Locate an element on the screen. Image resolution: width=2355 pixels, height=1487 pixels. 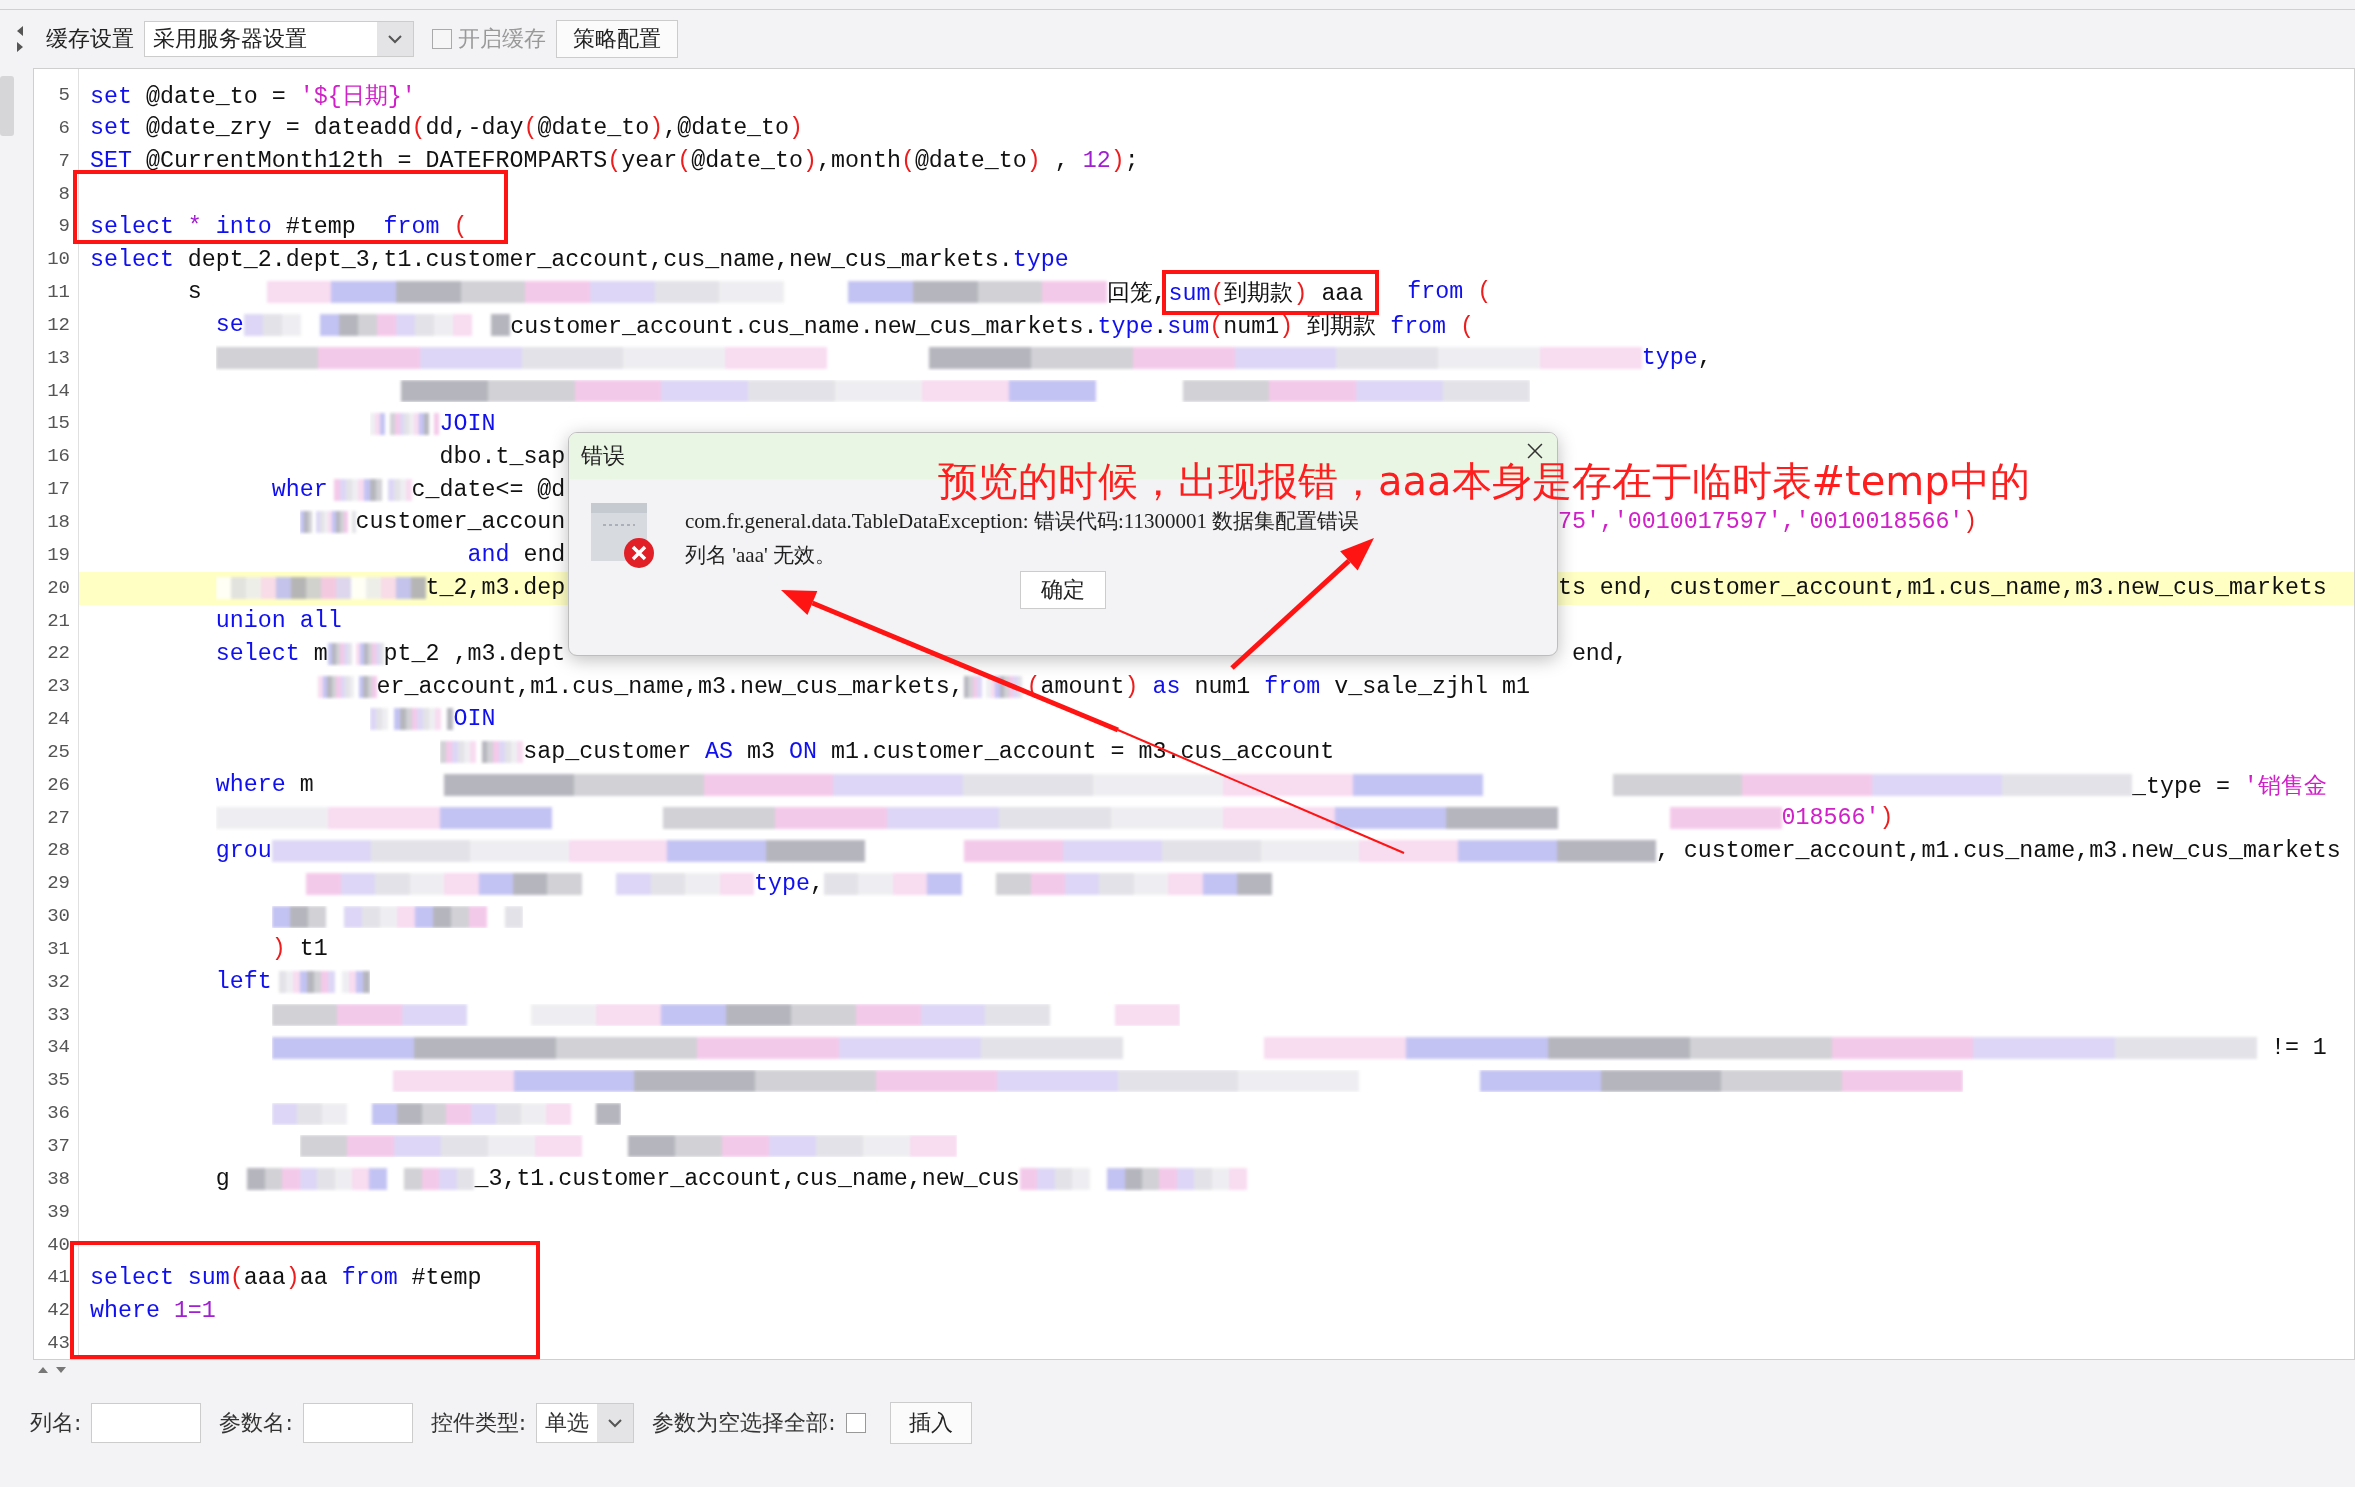
line-number: 13 is located at coordinates (58, 358).